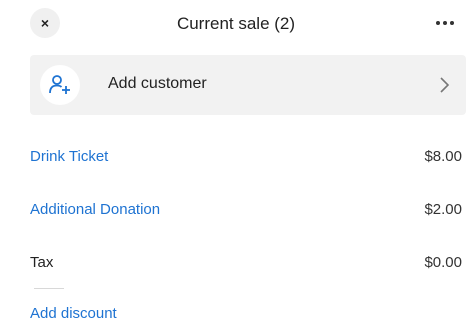 The height and width of the screenshot is (326, 472). Describe the element at coordinates (443, 262) in the screenshot. I see `tax-amount: $0.00` at that location.